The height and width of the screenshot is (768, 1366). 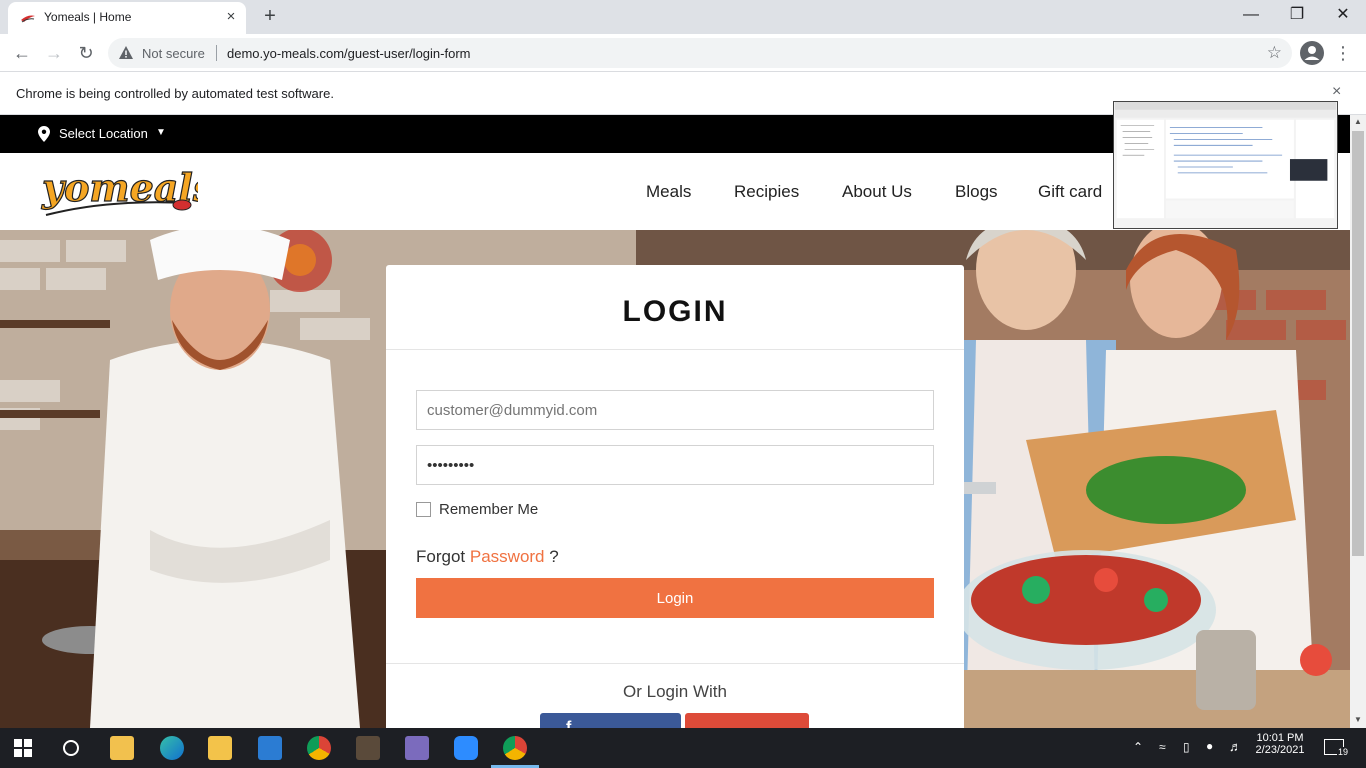 What do you see at coordinates (1162, 747) in the screenshot?
I see `network-icon: ≈` at bounding box center [1162, 747].